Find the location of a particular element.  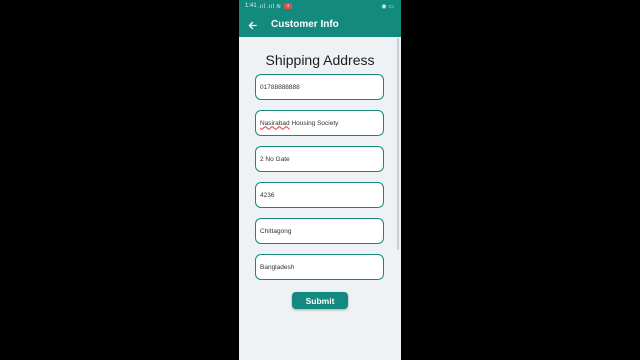

postal-code-field-value: 4236 is located at coordinates (267, 195).